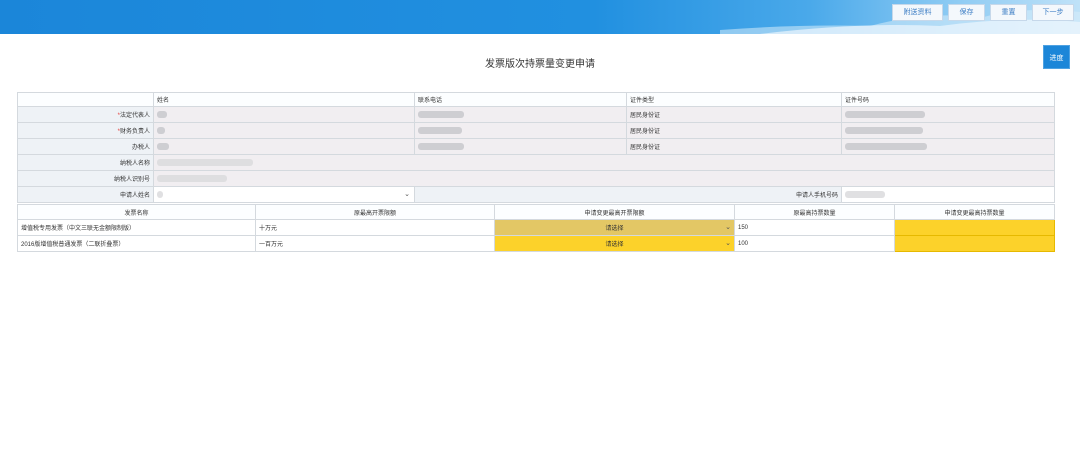  Describe the element at coordinates (85, 114) in the screenshot. I see `row-label-legal-rep: *法定代表人` at that location.